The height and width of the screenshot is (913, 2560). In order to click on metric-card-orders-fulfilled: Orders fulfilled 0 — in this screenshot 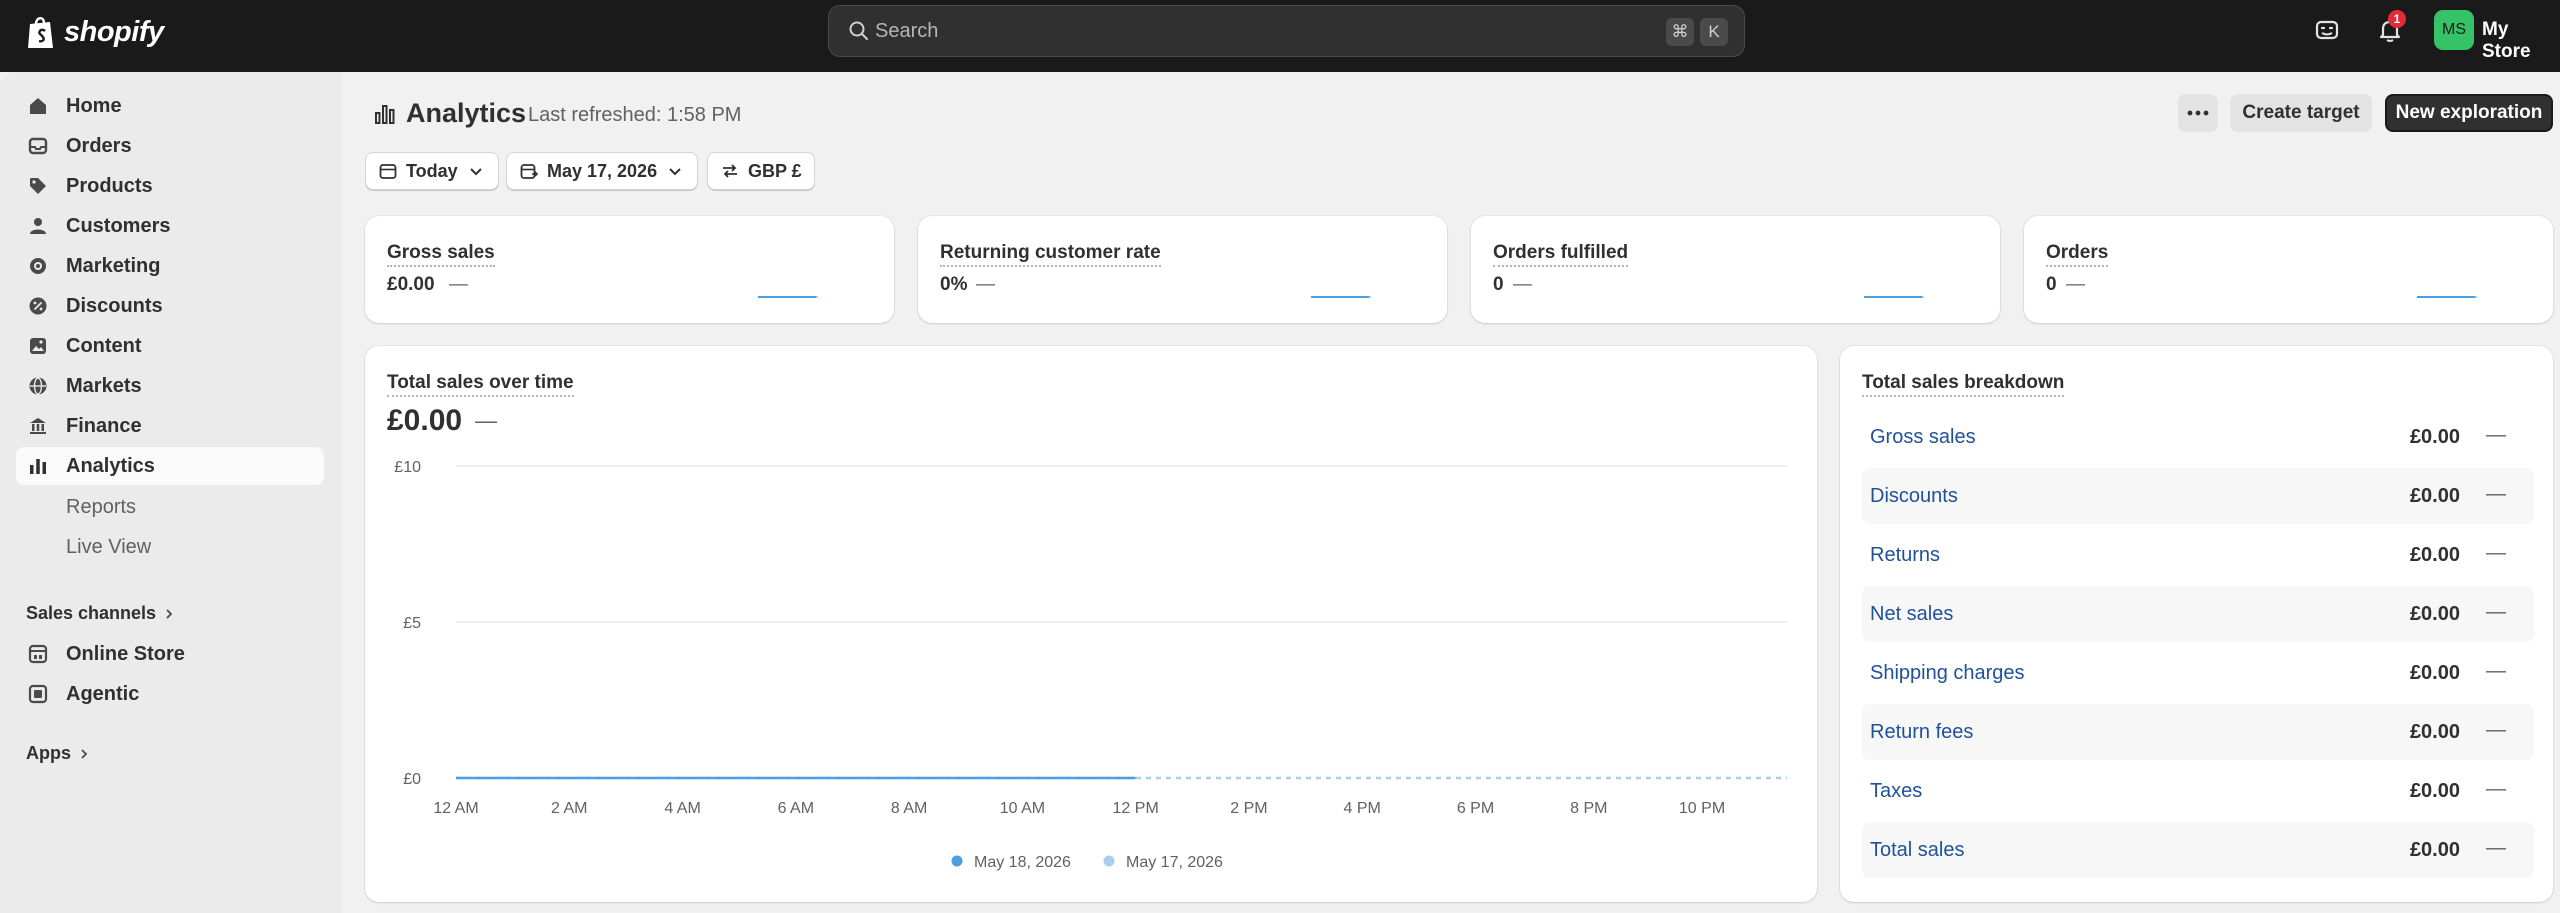, I will do `click(1735, 269)`.